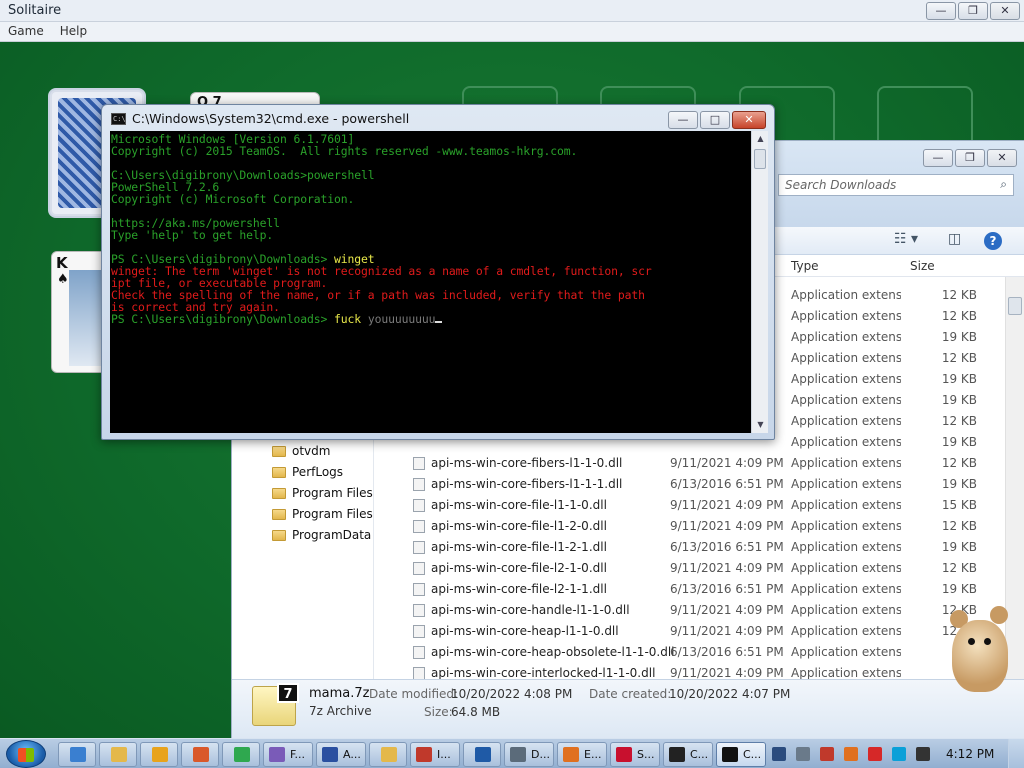  Describe the element at coordinates (896, 185) in the screenshot. I see `search-input: Search Downloads ⌕` at that location.